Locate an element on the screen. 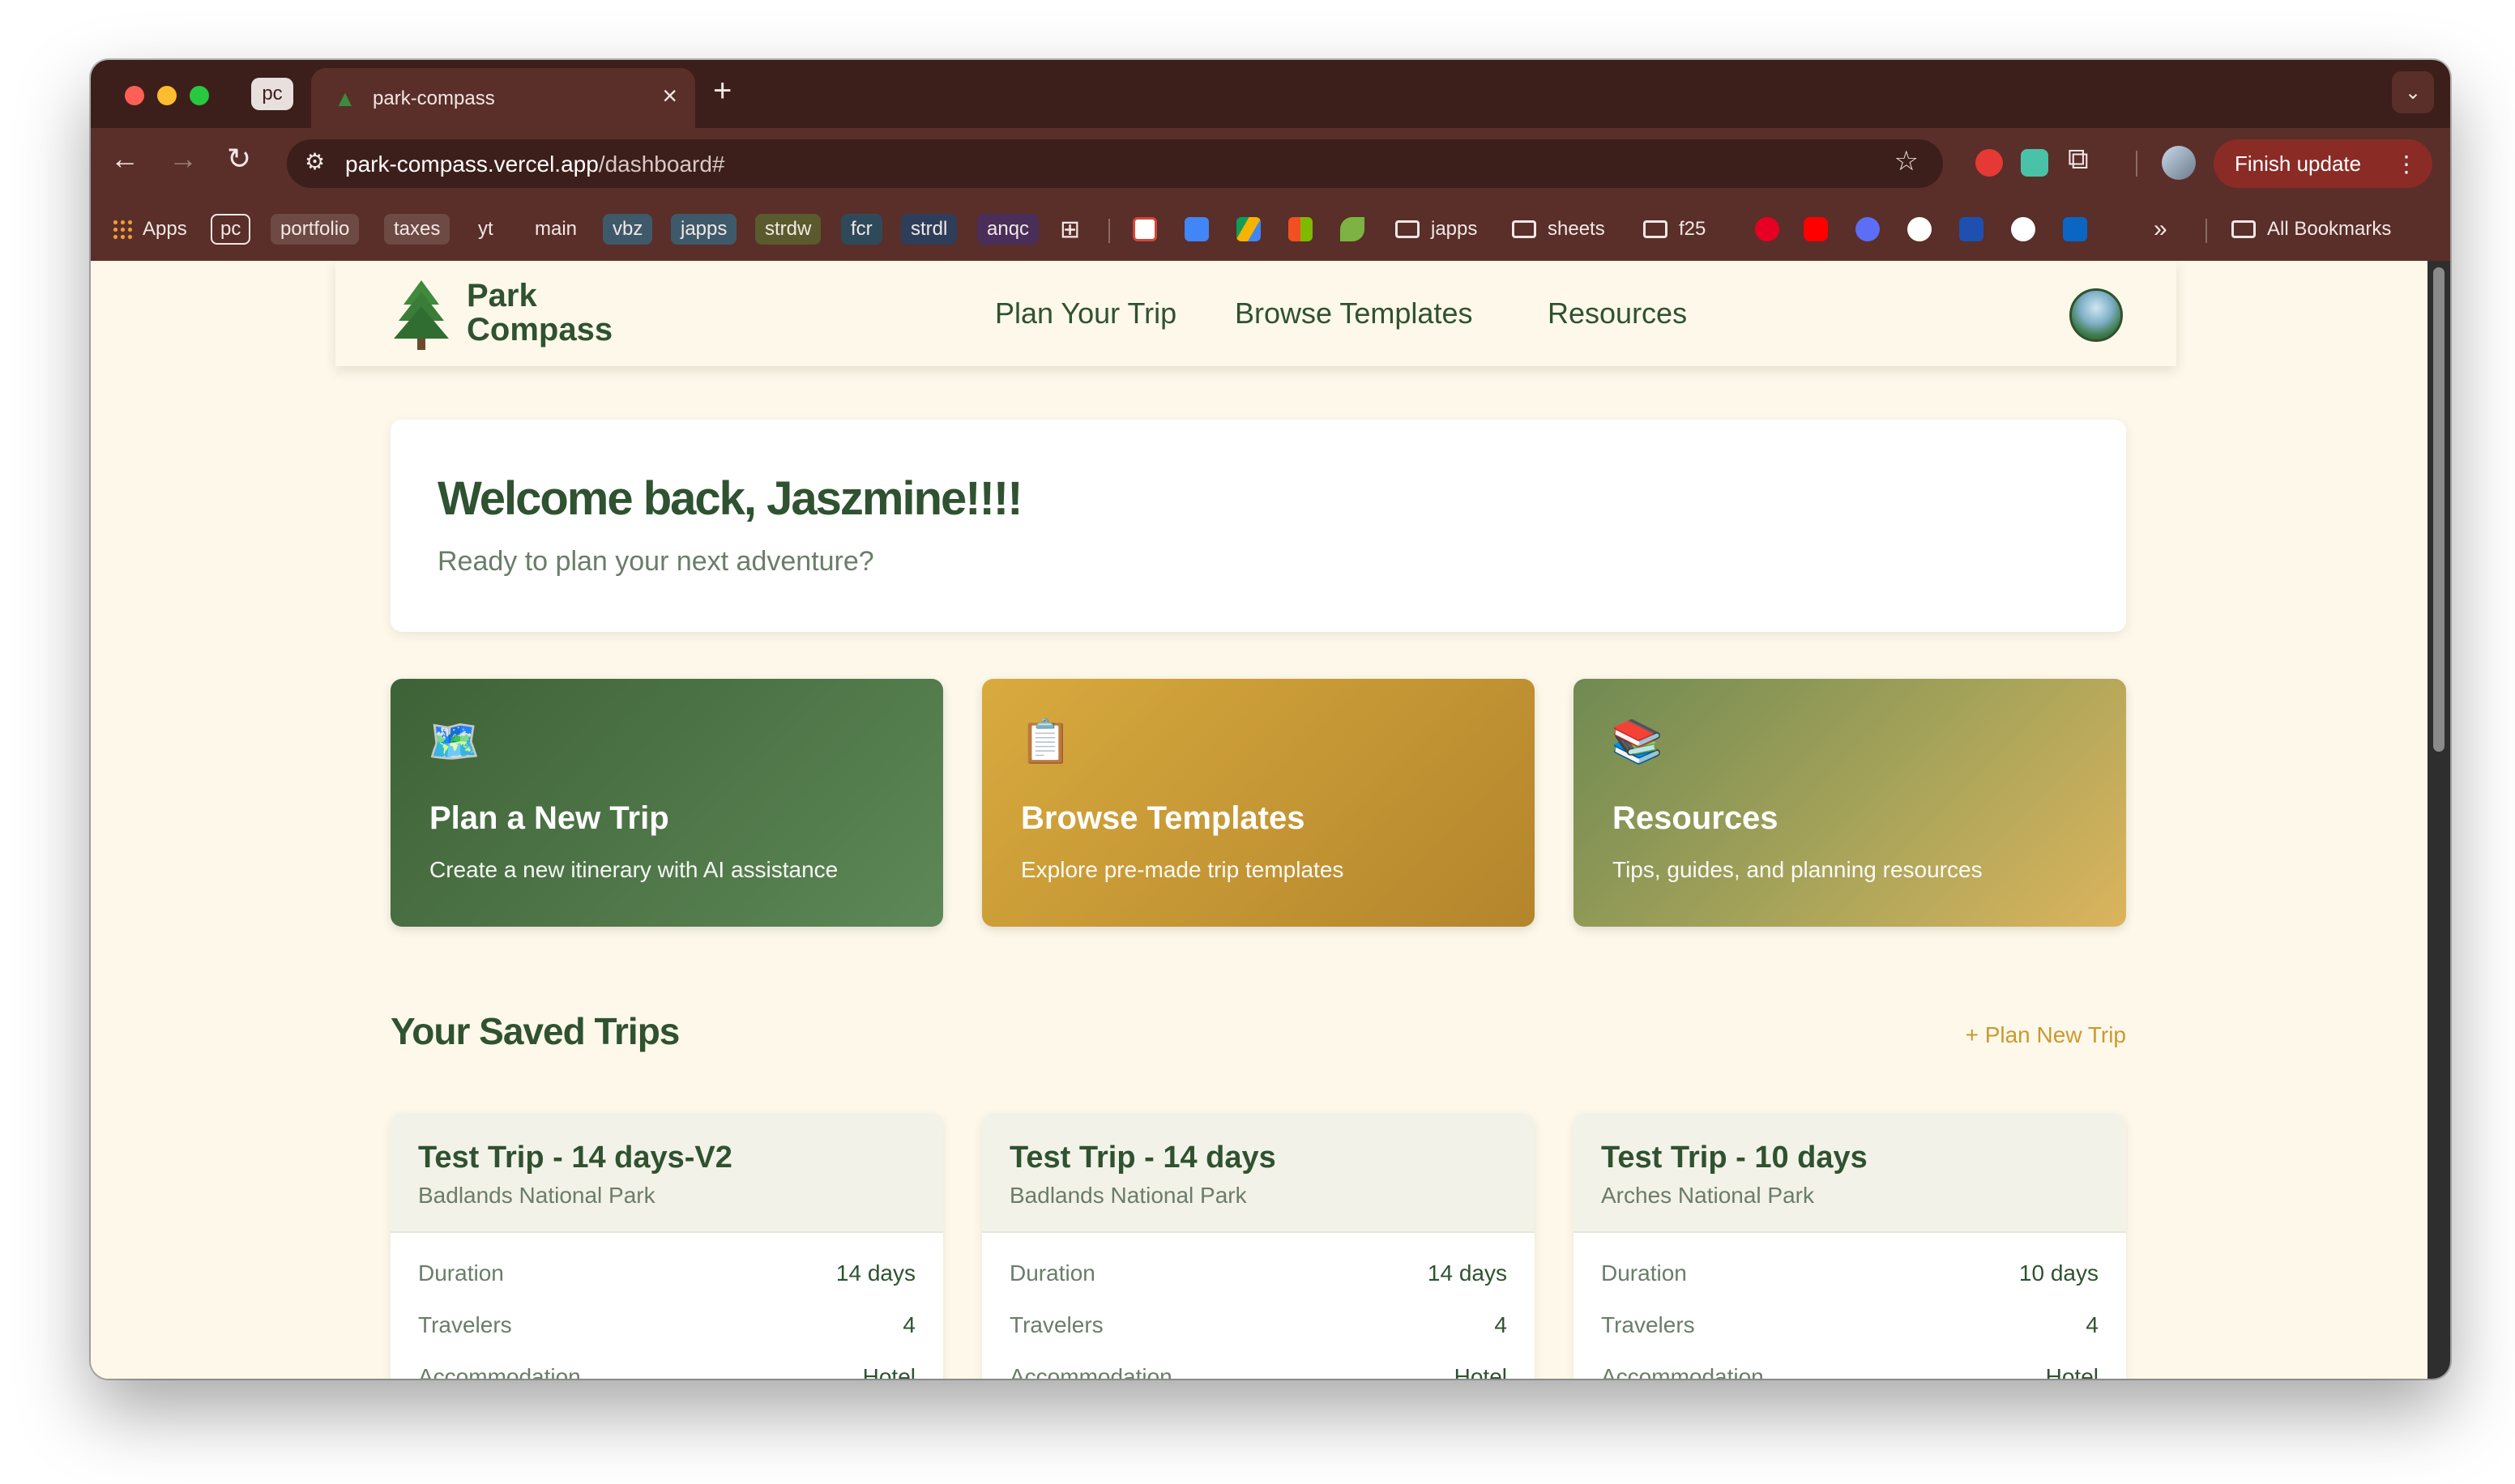 The width and height of the screenshot is (2515, 1484). bookmark-folder-japps: japps is located at coordinates (1436, 229).